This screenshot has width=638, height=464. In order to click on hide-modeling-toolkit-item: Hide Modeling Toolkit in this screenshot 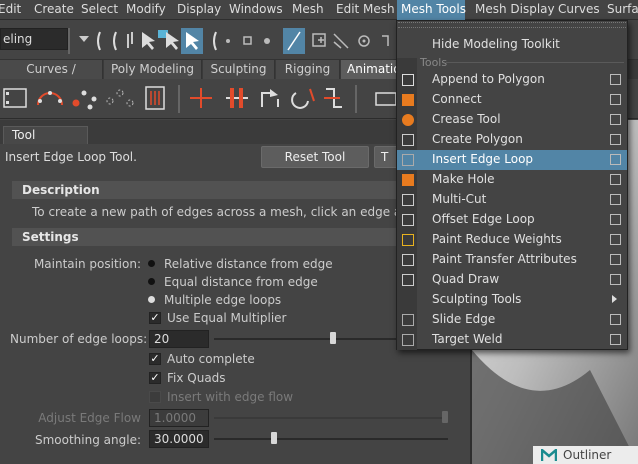, I will do `click(512, 45)`.